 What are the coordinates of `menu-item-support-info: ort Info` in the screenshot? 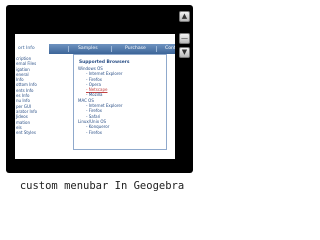 It's located at (32, 49).